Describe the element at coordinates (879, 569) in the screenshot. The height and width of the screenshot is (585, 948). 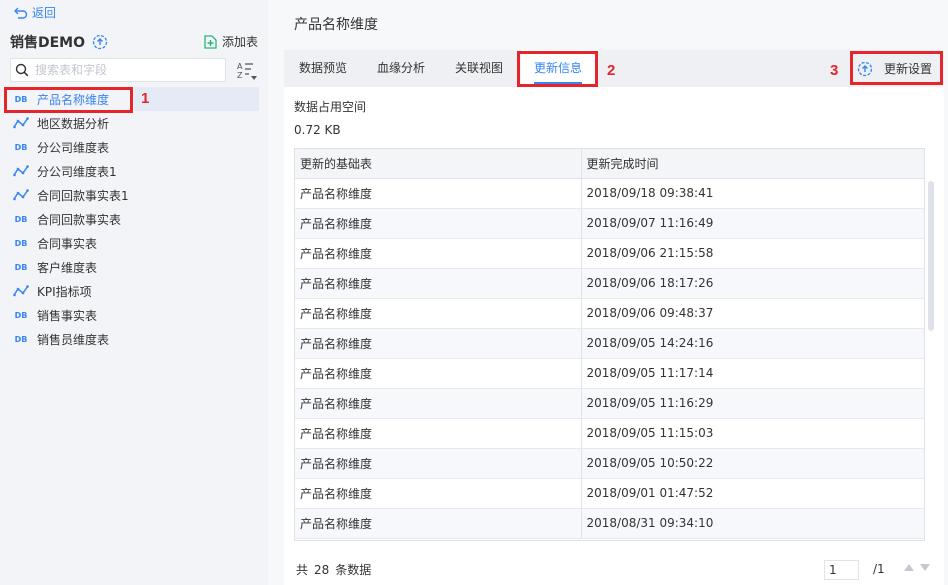
I see `page-total: /1` at that location.